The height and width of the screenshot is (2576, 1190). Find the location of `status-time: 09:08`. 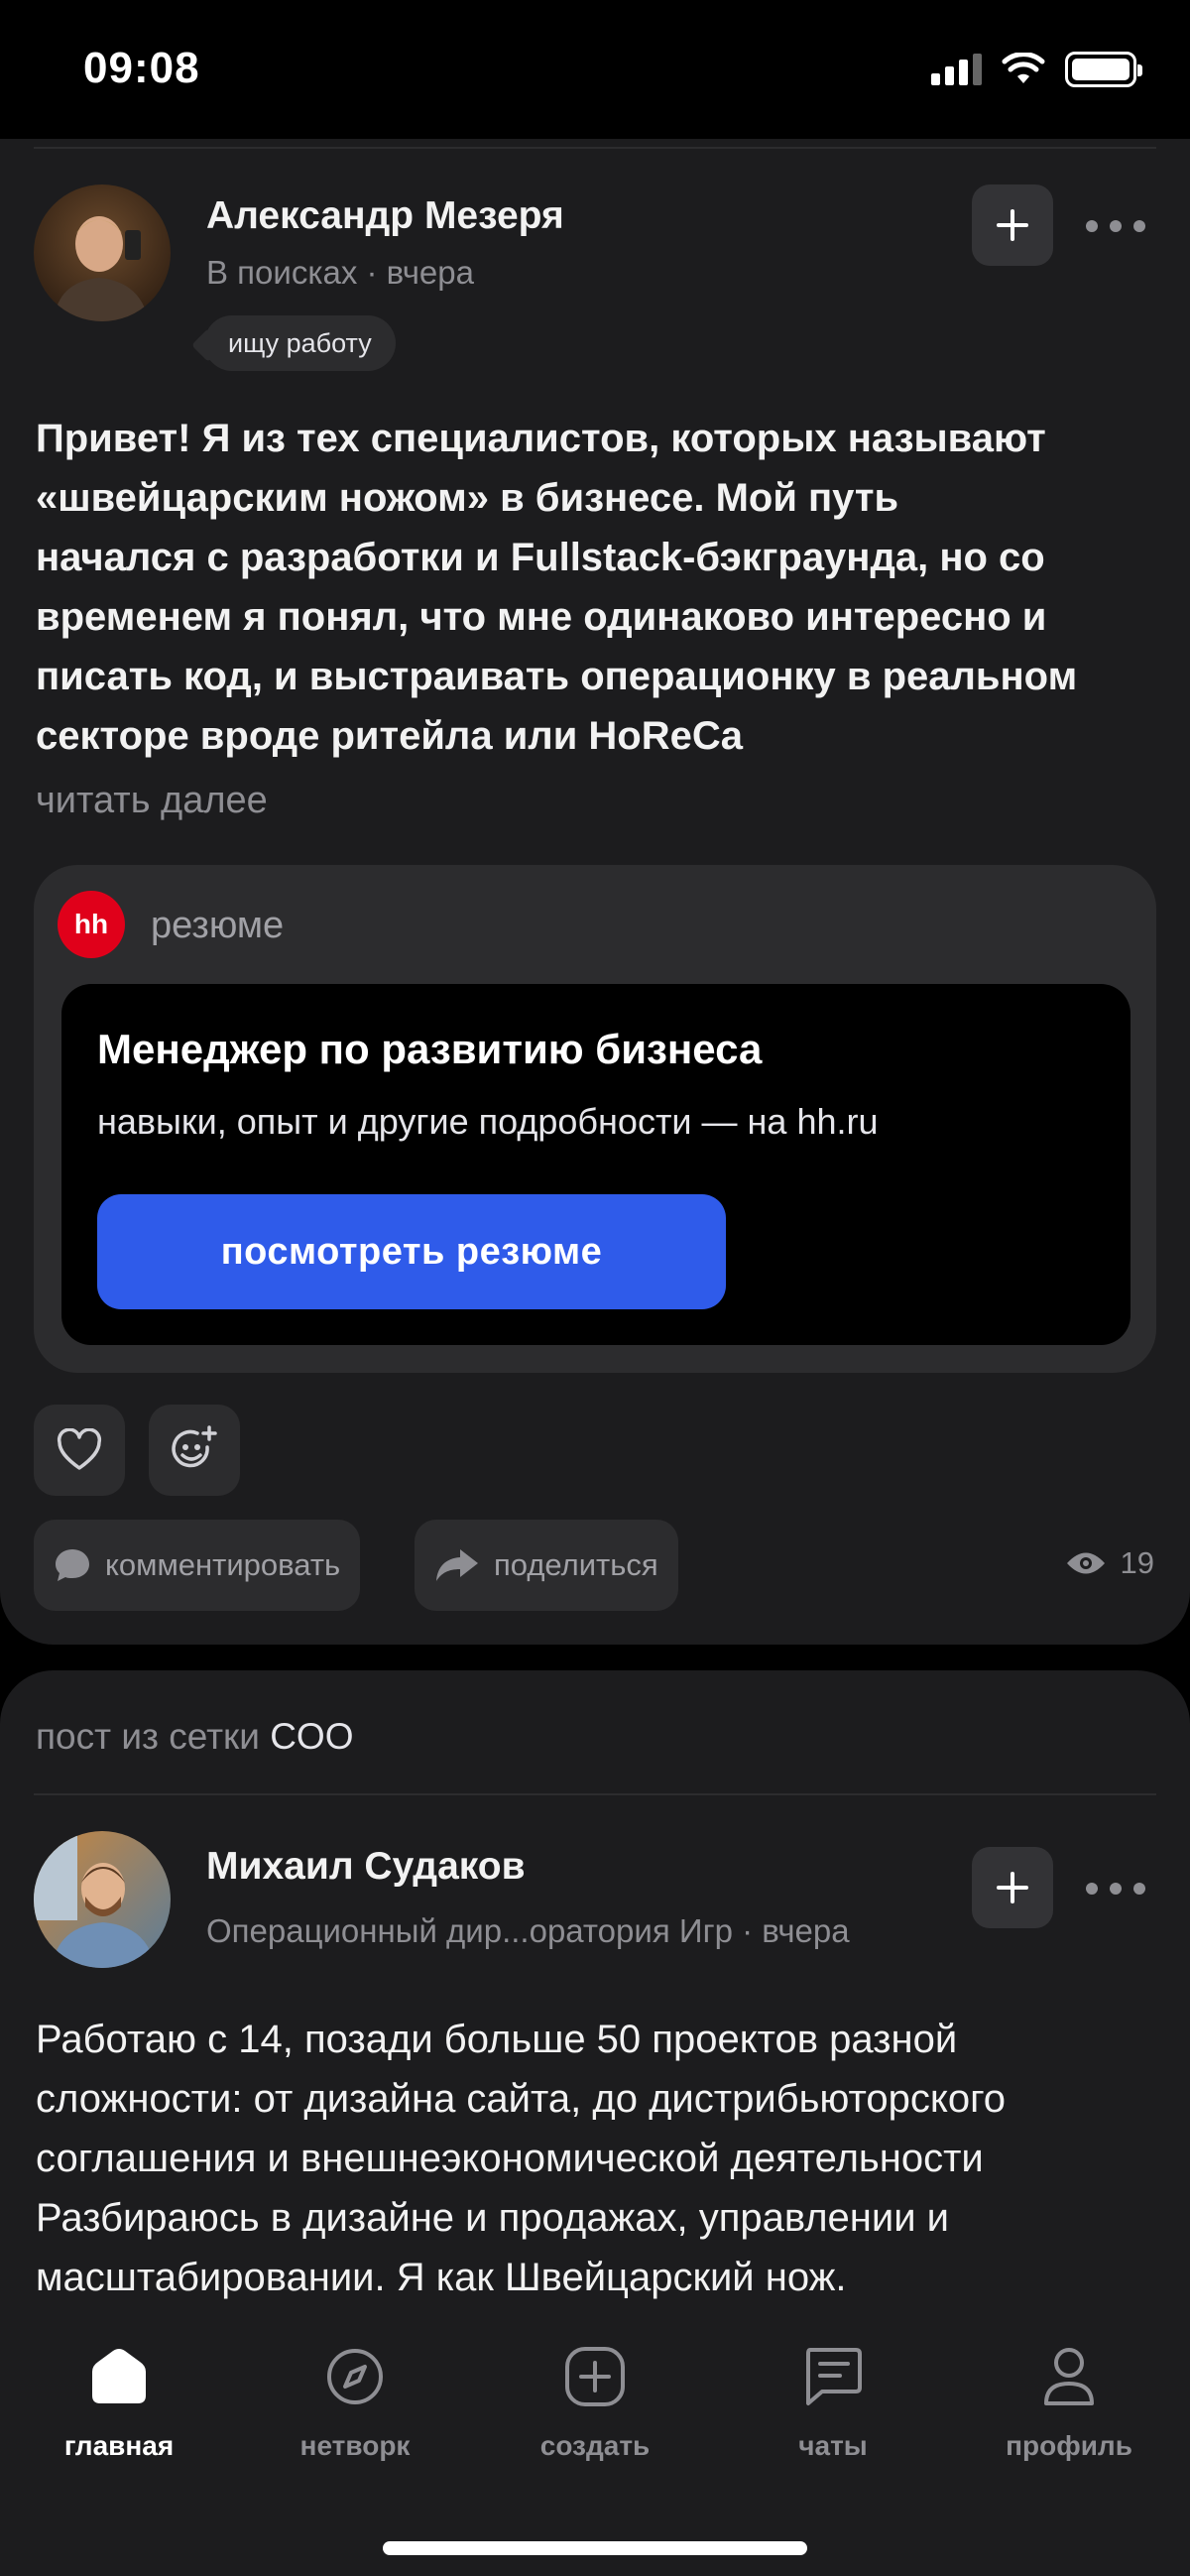

status-time: 09:08 is located at coordinates (141, 68).